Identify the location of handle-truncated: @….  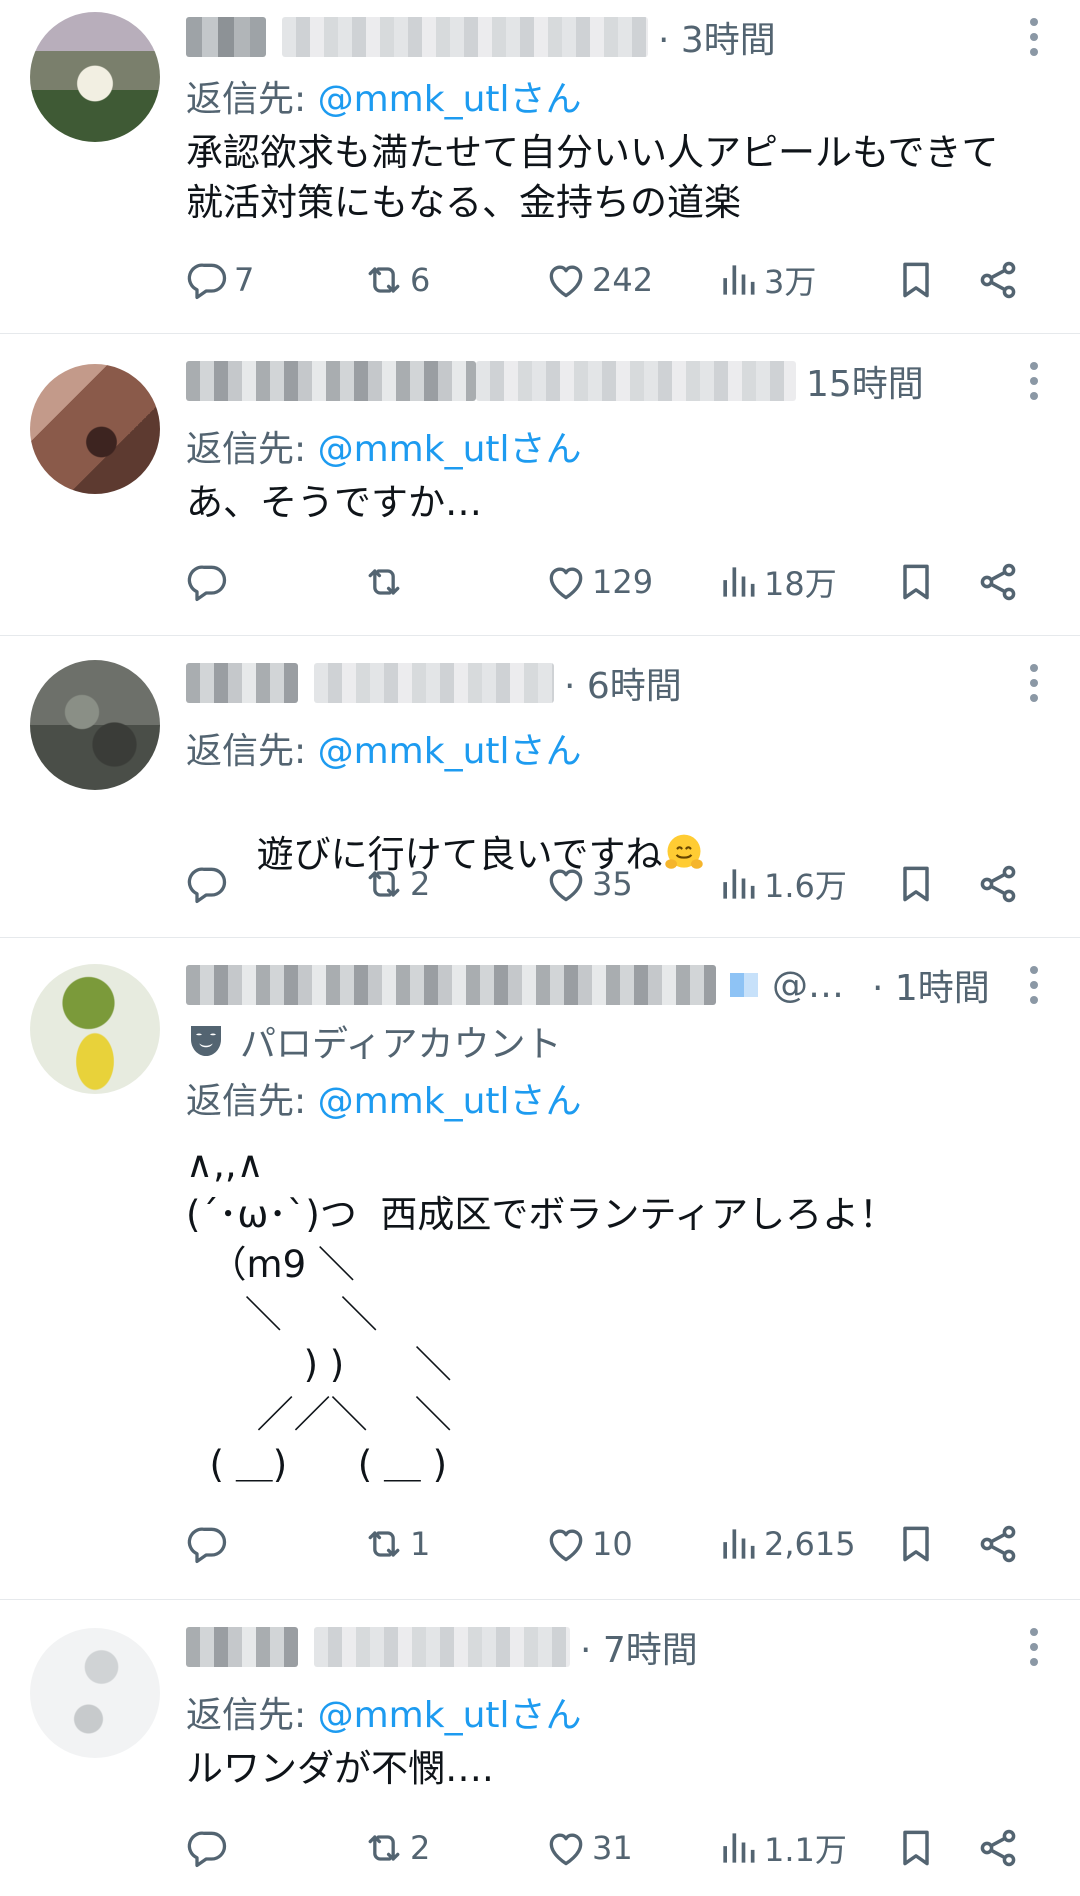
(808, 985).